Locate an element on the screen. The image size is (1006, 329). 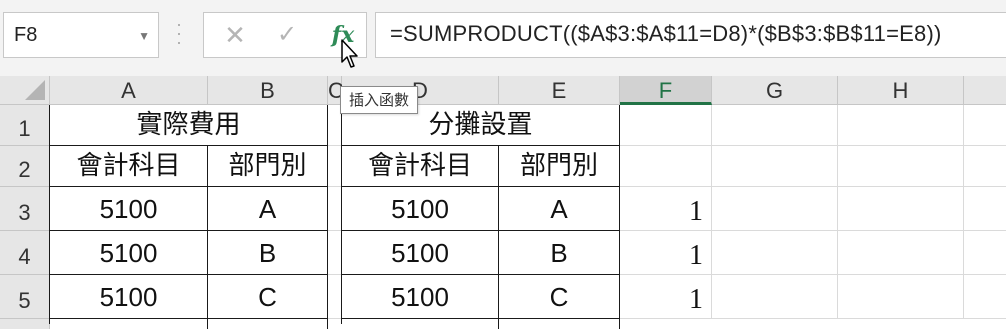
name-box: F8 ▼ is located at coordinates (81, 35).